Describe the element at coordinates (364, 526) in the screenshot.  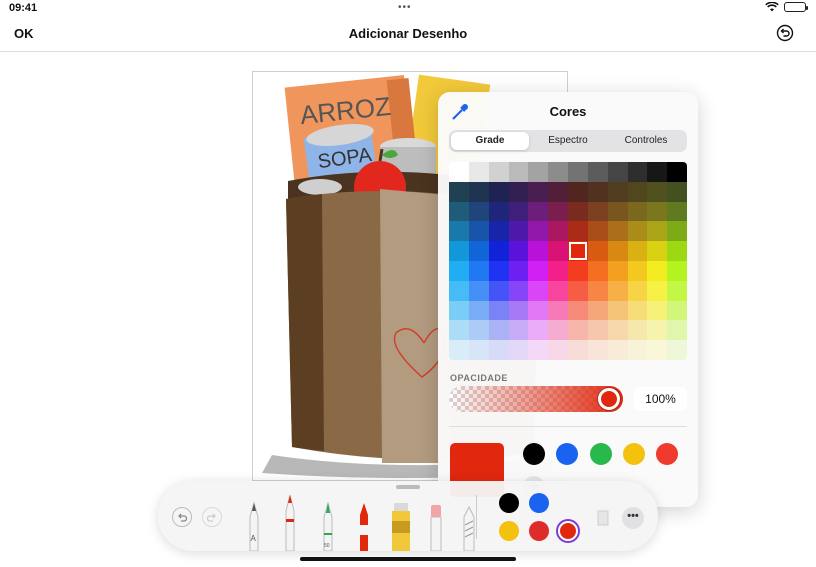
I see `crayon-tool` at that location.